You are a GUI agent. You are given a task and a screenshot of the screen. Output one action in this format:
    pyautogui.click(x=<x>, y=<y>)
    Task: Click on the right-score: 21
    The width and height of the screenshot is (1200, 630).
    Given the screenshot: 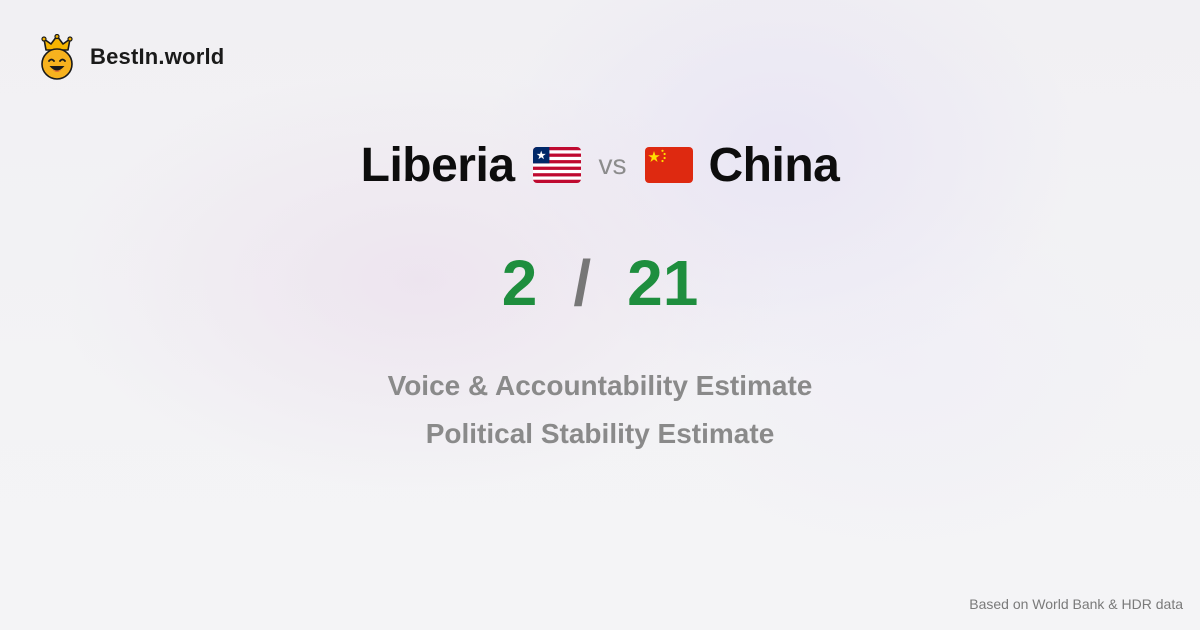 What is the action you would take?
    pyautogui.click(x=663, y=283)
    